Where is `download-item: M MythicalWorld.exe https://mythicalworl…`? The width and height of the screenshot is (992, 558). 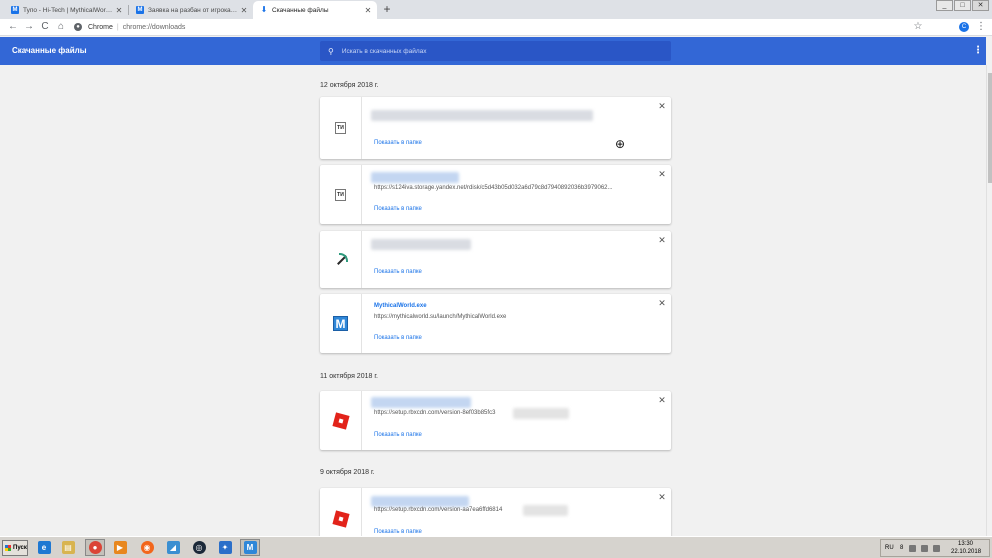
download-item: M MythicalWorld.exe https://mythicalworl… is located at coordinates (495, 323).